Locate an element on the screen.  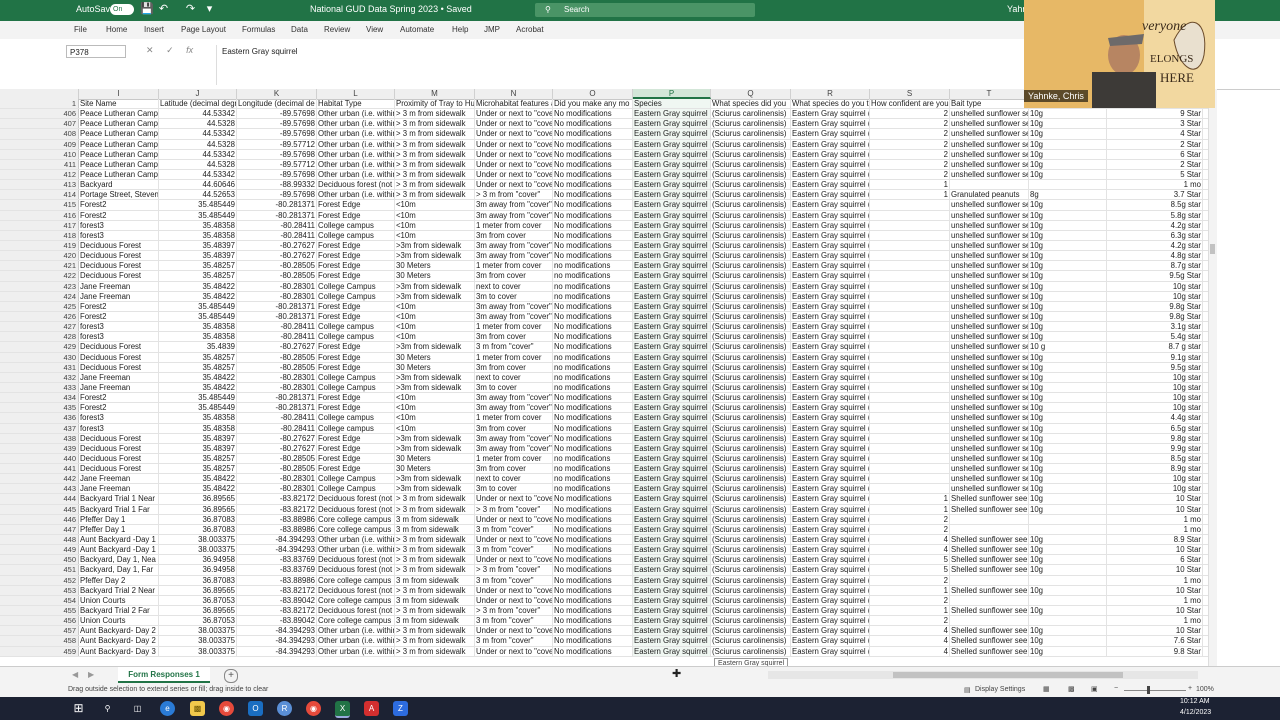
row-number: 420 is located at coordinates (39, 256).